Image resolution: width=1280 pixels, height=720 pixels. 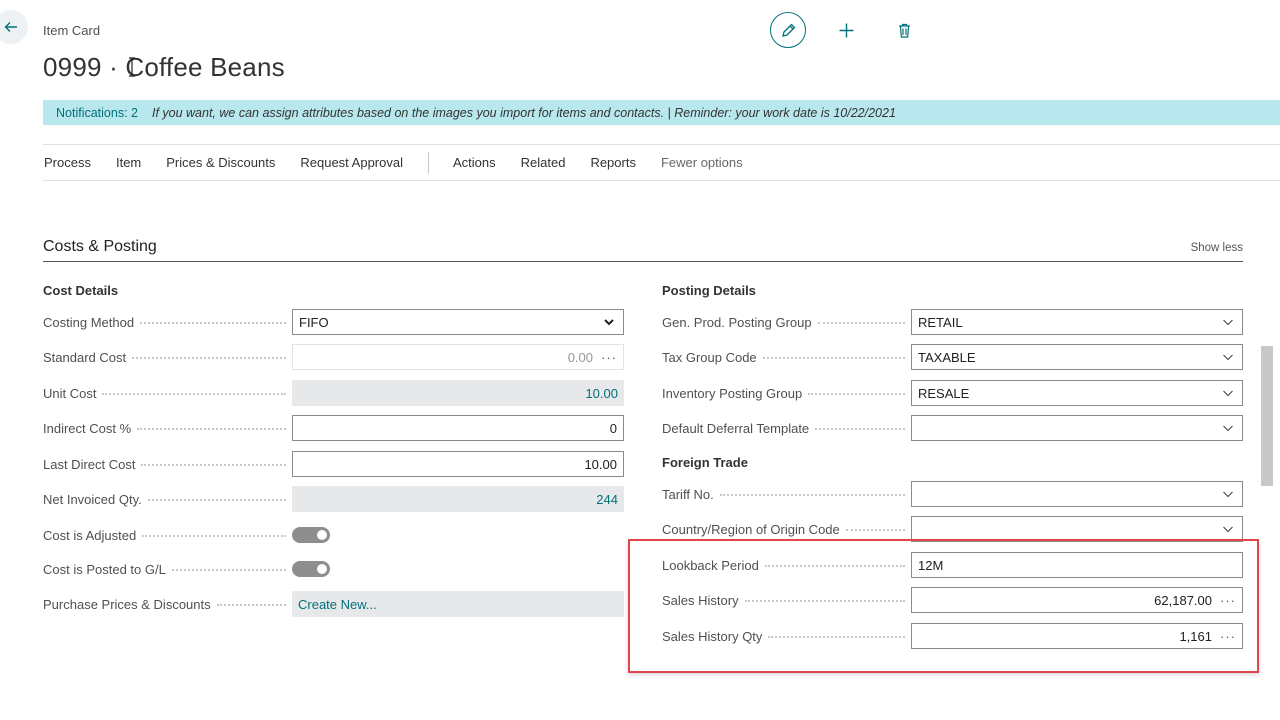 I want to click on cost-is-adjusted-toggle, so click(x=311, y=535).